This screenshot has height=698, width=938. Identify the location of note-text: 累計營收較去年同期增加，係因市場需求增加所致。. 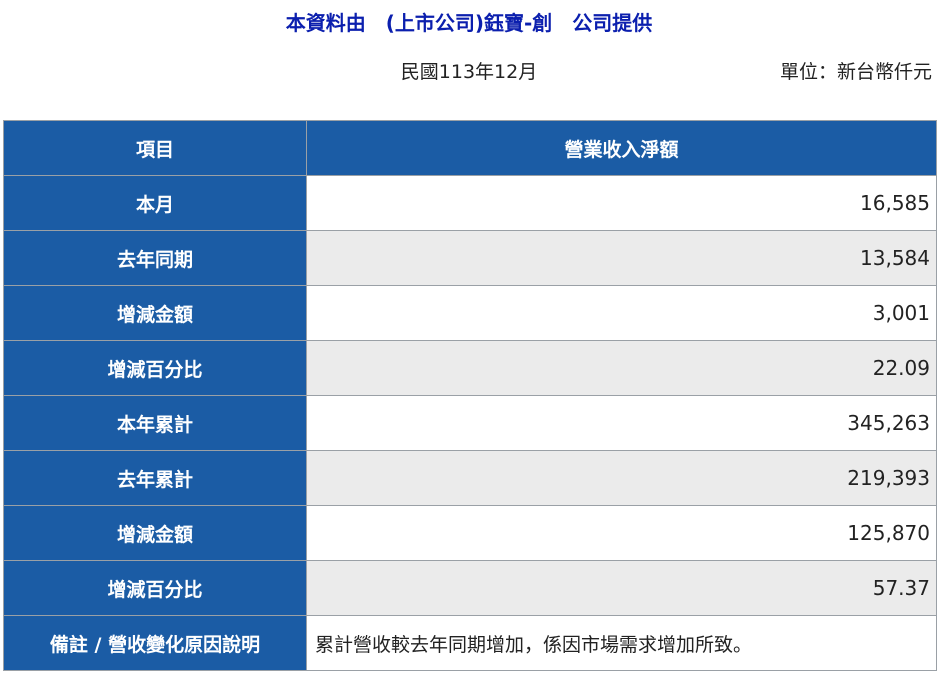
(621, 643).